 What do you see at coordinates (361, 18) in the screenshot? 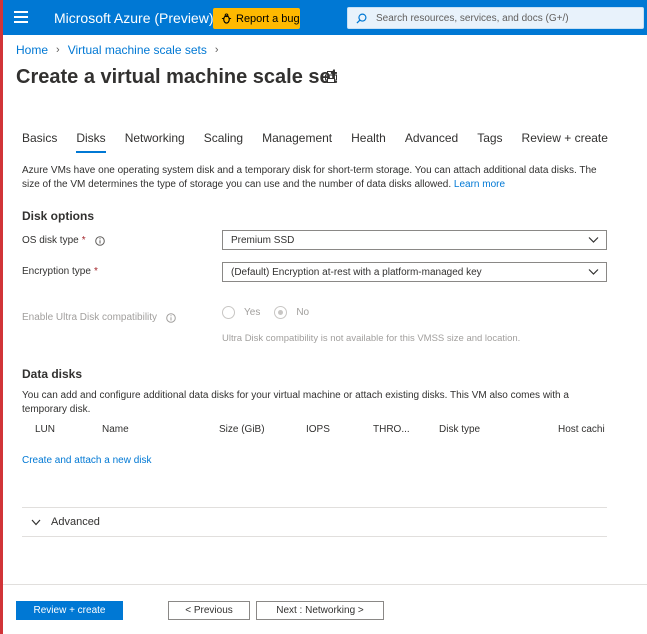
I see `search-icon` at bounding box center [361, 18].